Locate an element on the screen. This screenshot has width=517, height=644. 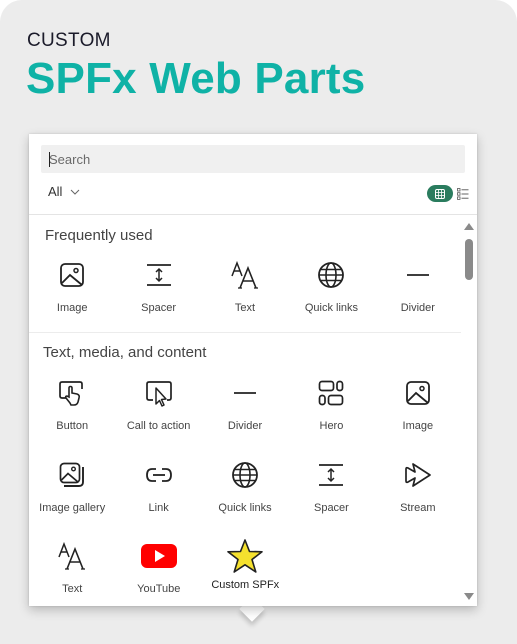
grid-icon is located at coordinates (440, 193).